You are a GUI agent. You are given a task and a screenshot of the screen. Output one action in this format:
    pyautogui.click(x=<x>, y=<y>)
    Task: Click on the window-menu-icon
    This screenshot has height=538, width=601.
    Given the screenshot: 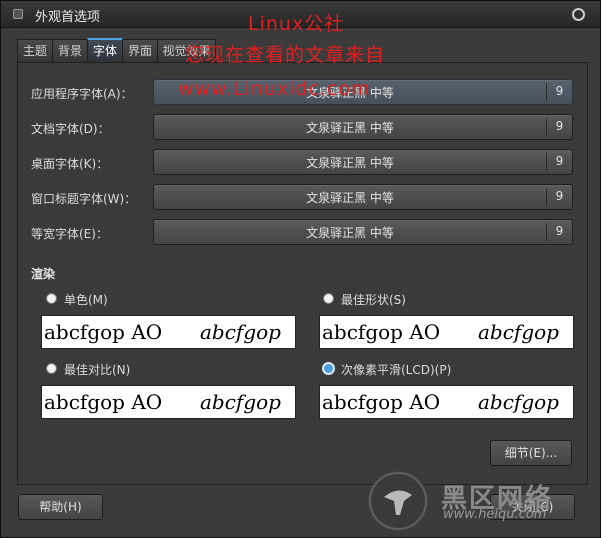 What is the action you would take?
    pyautogui.click(x=18, y=14)
    